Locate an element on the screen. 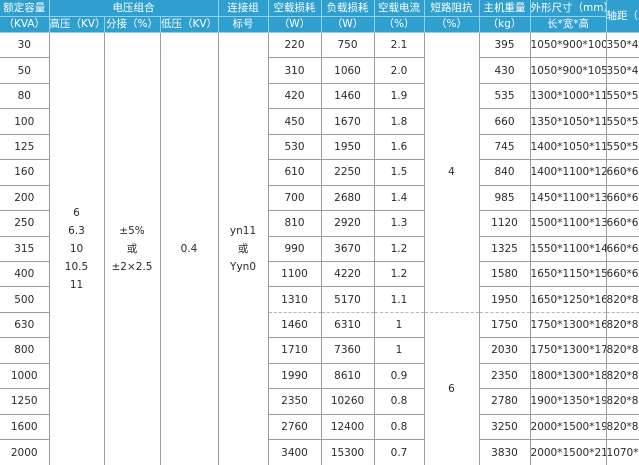  cell-weight: 840 is located at coordinates (505, 172).